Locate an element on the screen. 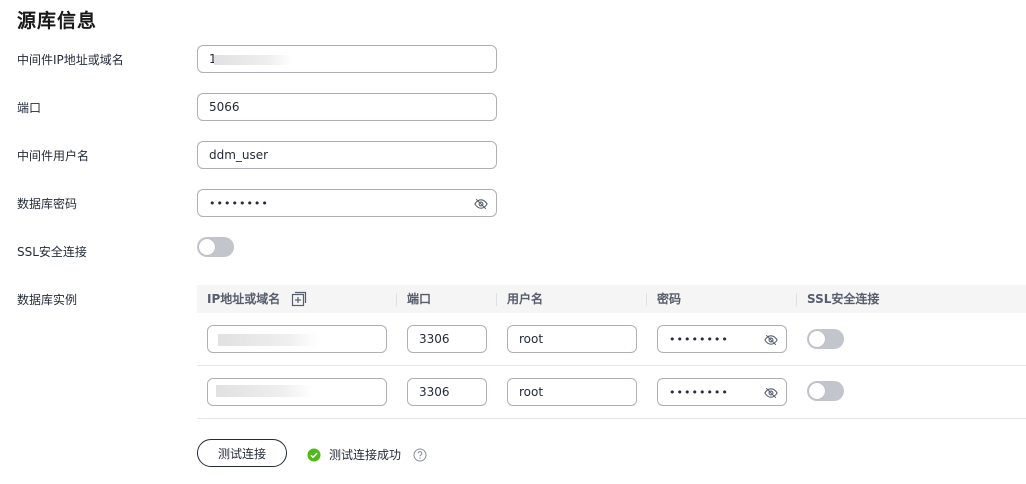  db-password-value: •••••••• is located at coordinates (239, 203).